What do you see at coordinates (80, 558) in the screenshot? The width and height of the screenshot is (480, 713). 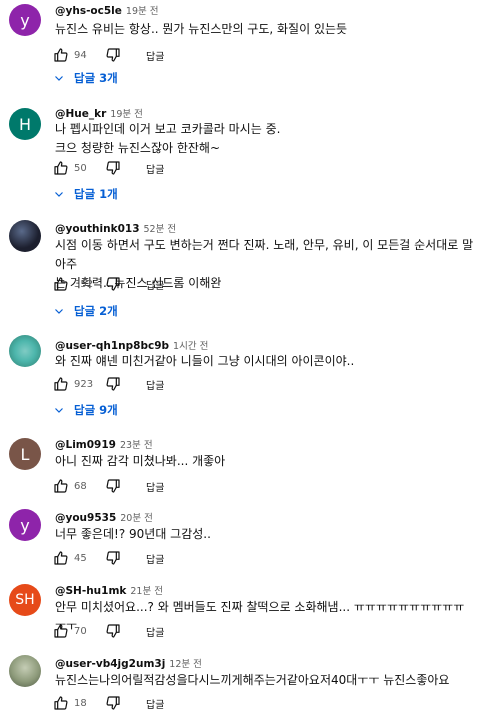 I see `like-count: 45` at bounding box center [80, 558].